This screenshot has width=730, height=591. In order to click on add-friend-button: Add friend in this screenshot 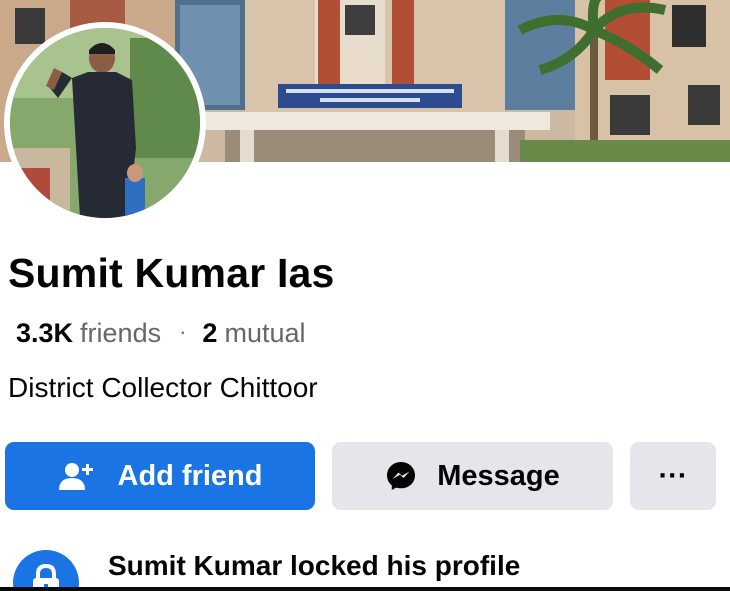, I will do `click(160, 476)`.